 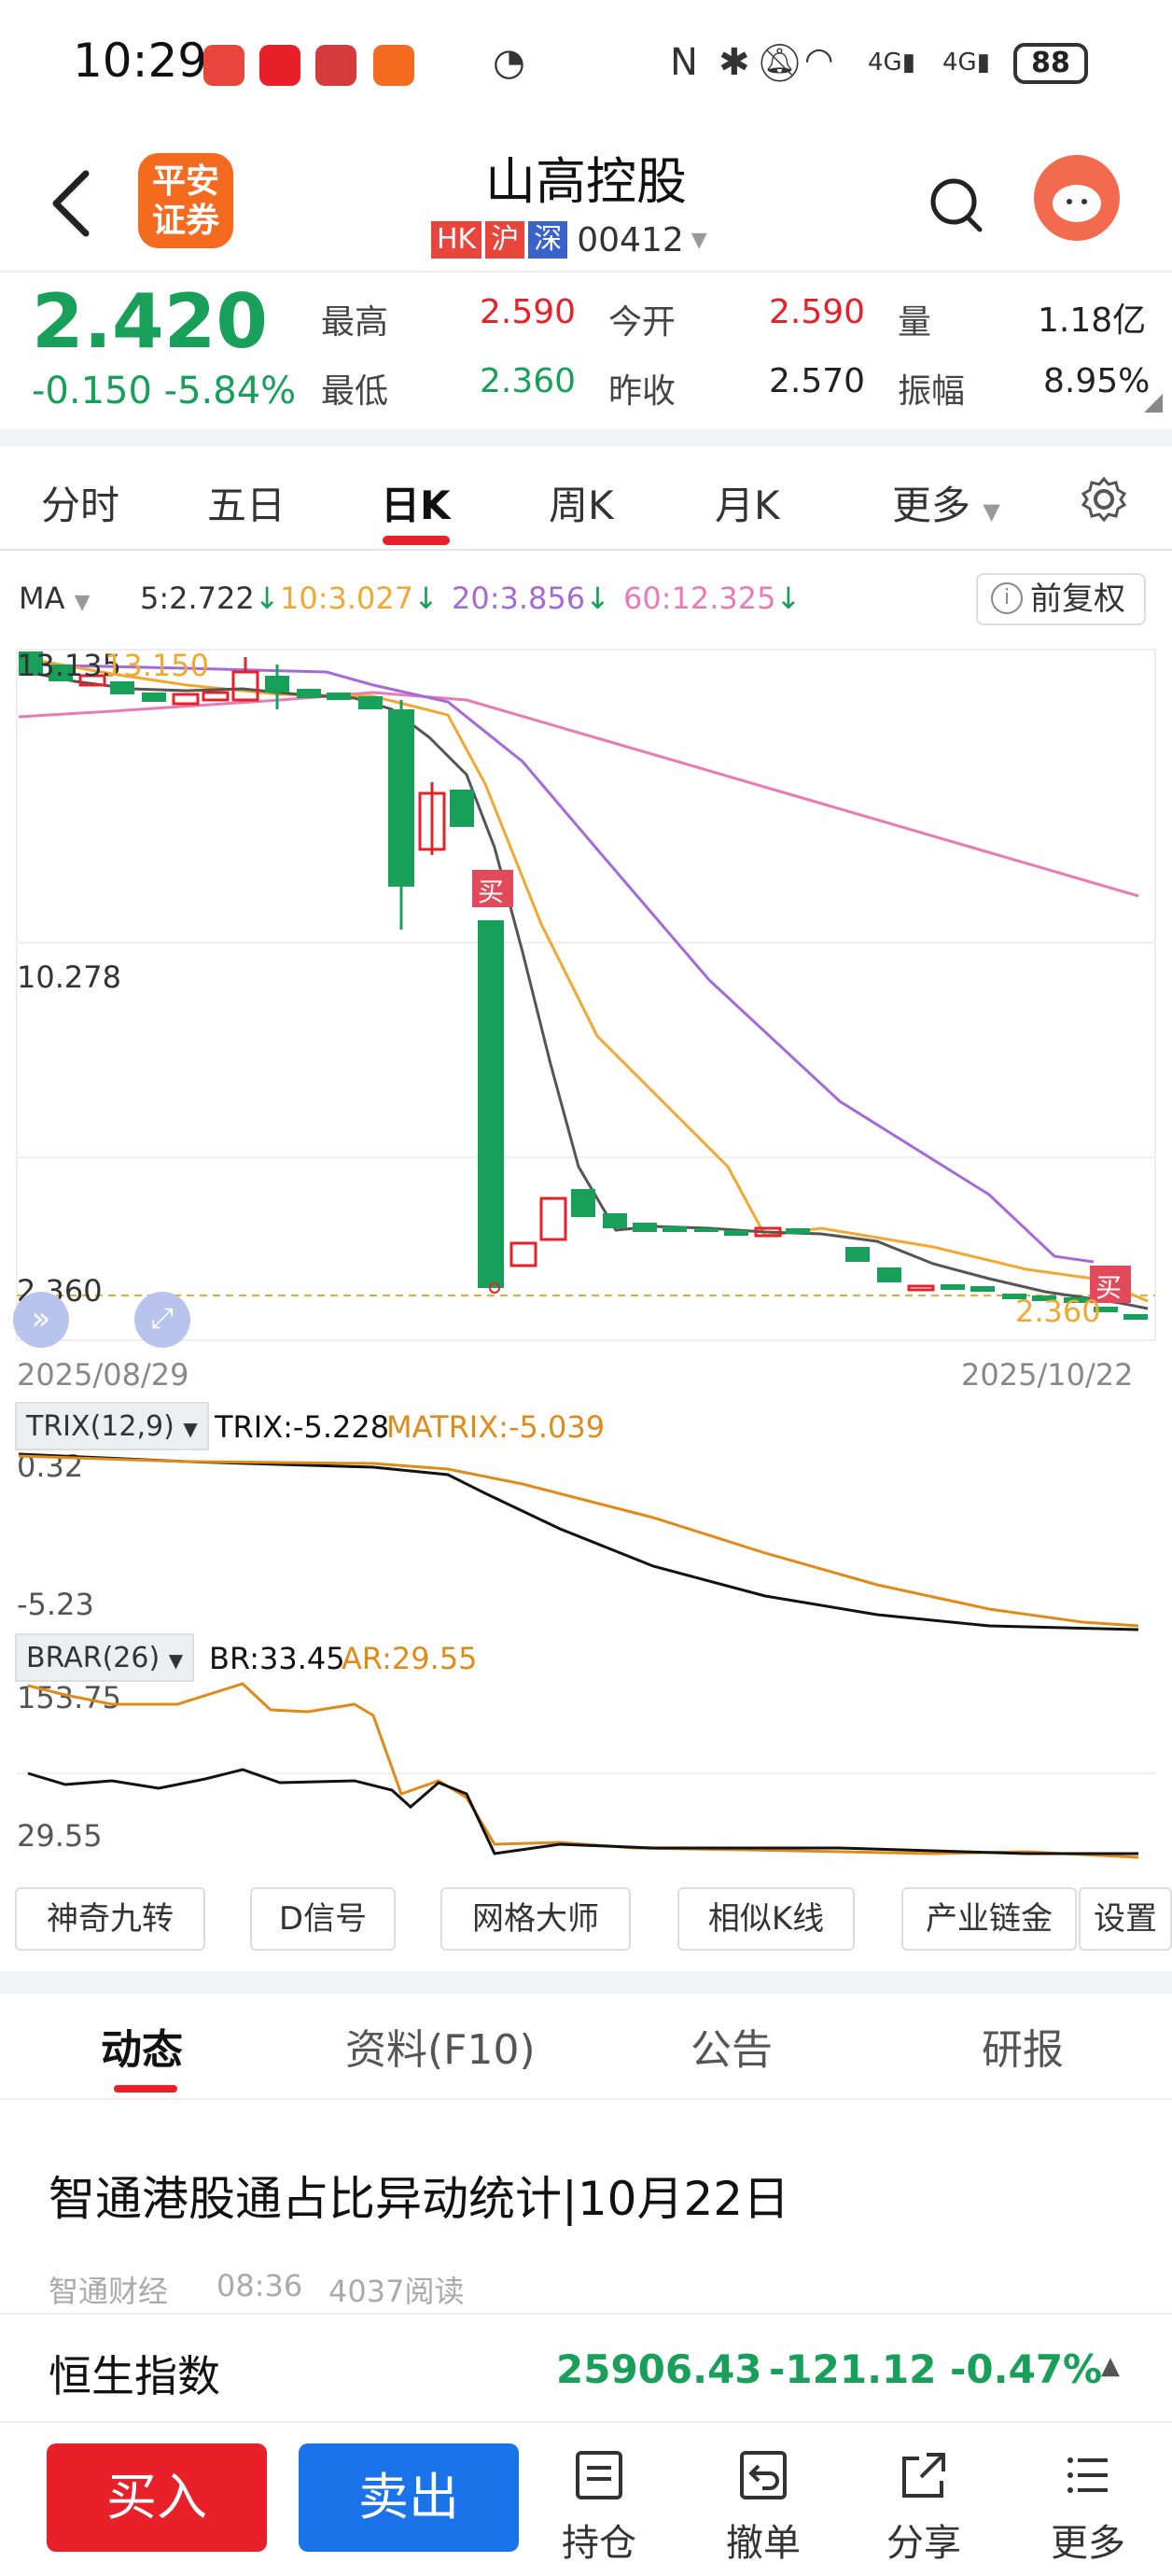 I want to click on trix-value: TRIX:-5.228, so click(x=302, y=1427).